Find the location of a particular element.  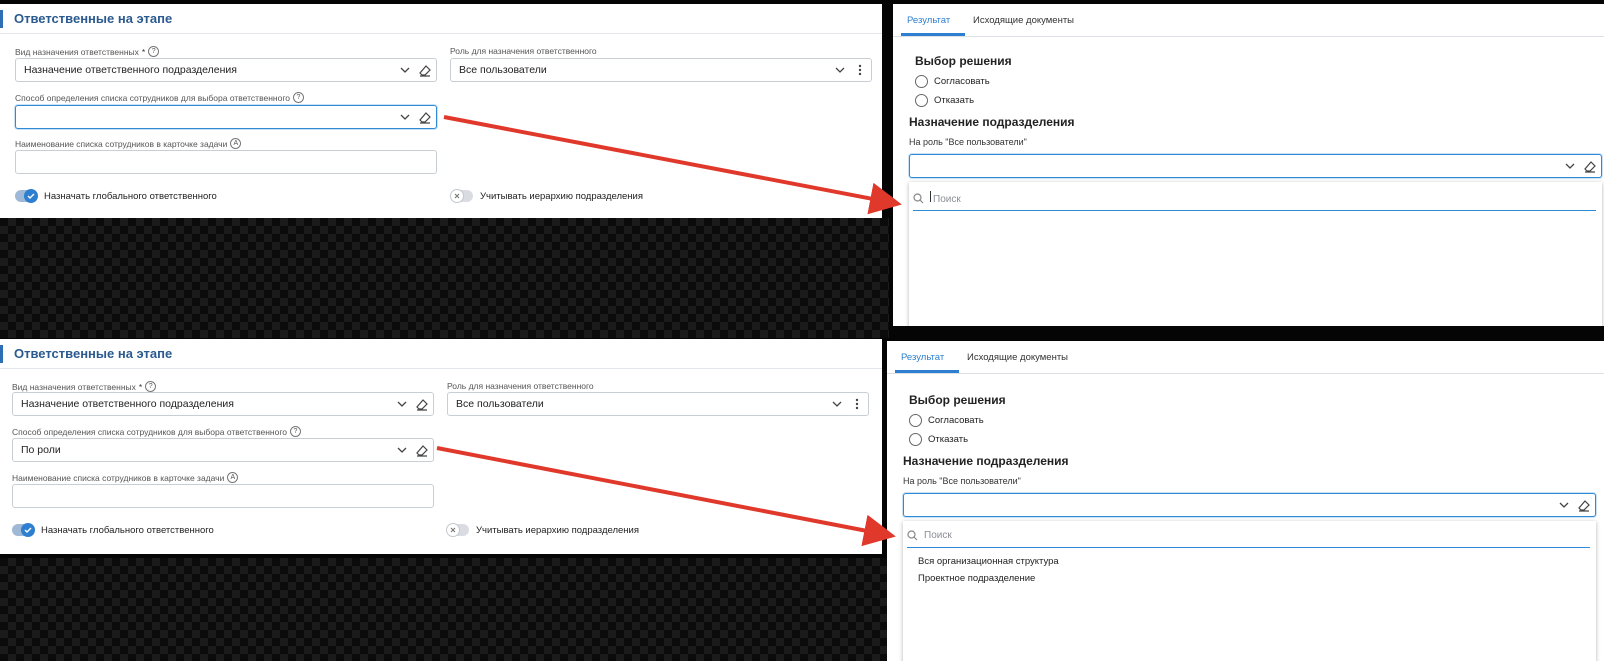

arrow-top is located at coordinates (672, 165).